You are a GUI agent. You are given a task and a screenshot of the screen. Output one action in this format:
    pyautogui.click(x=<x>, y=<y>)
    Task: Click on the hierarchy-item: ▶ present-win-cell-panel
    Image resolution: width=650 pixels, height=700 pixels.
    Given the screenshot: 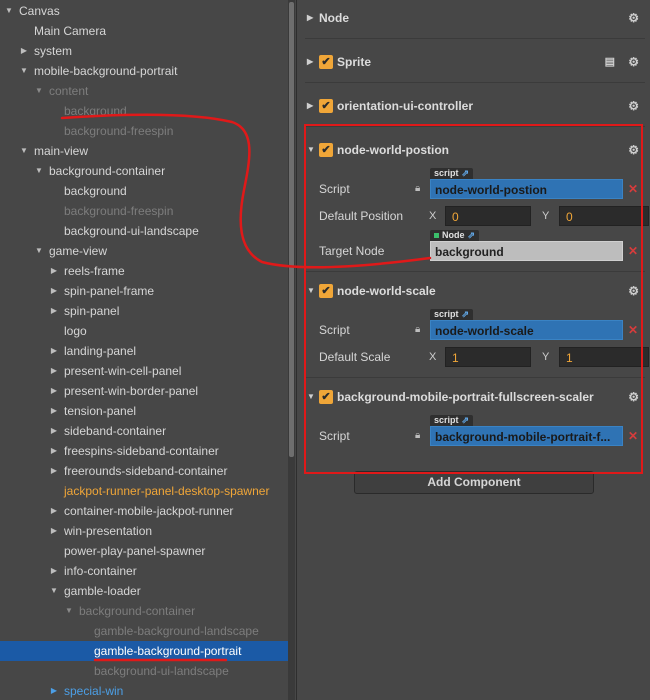 What is the action you would take?
    pyautogui.click(x=144, y=371)
    